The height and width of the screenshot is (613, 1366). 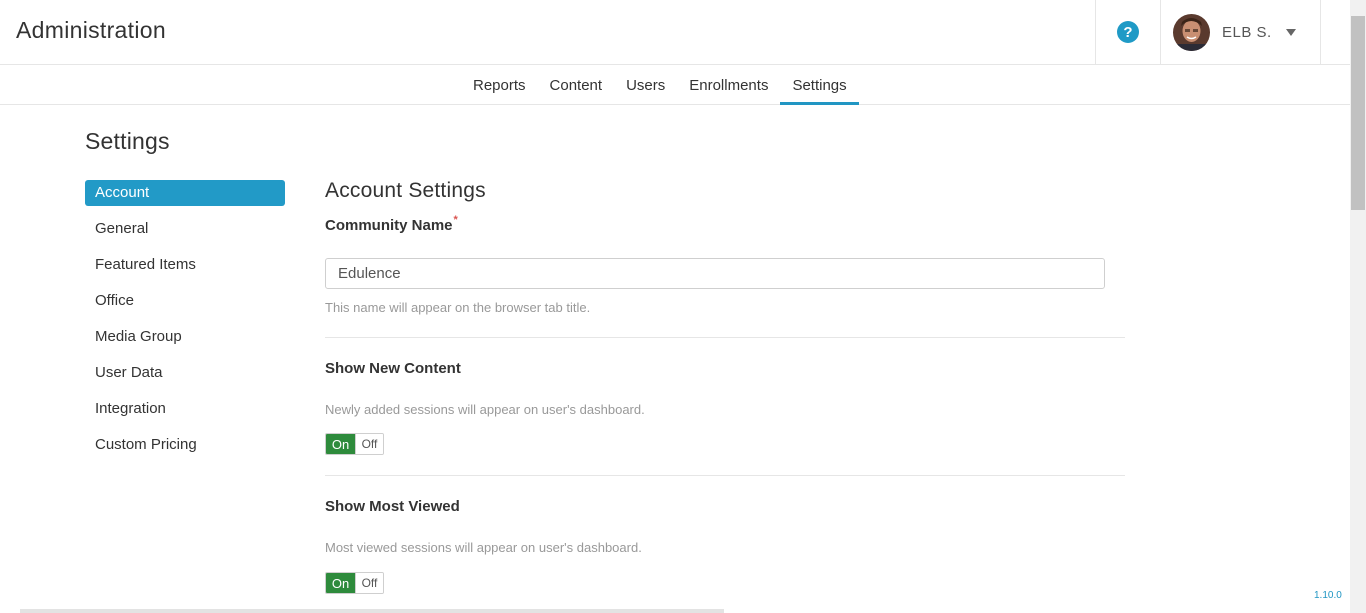 I want to click on user-menu: ELB S., so click(x=1240, y=32).